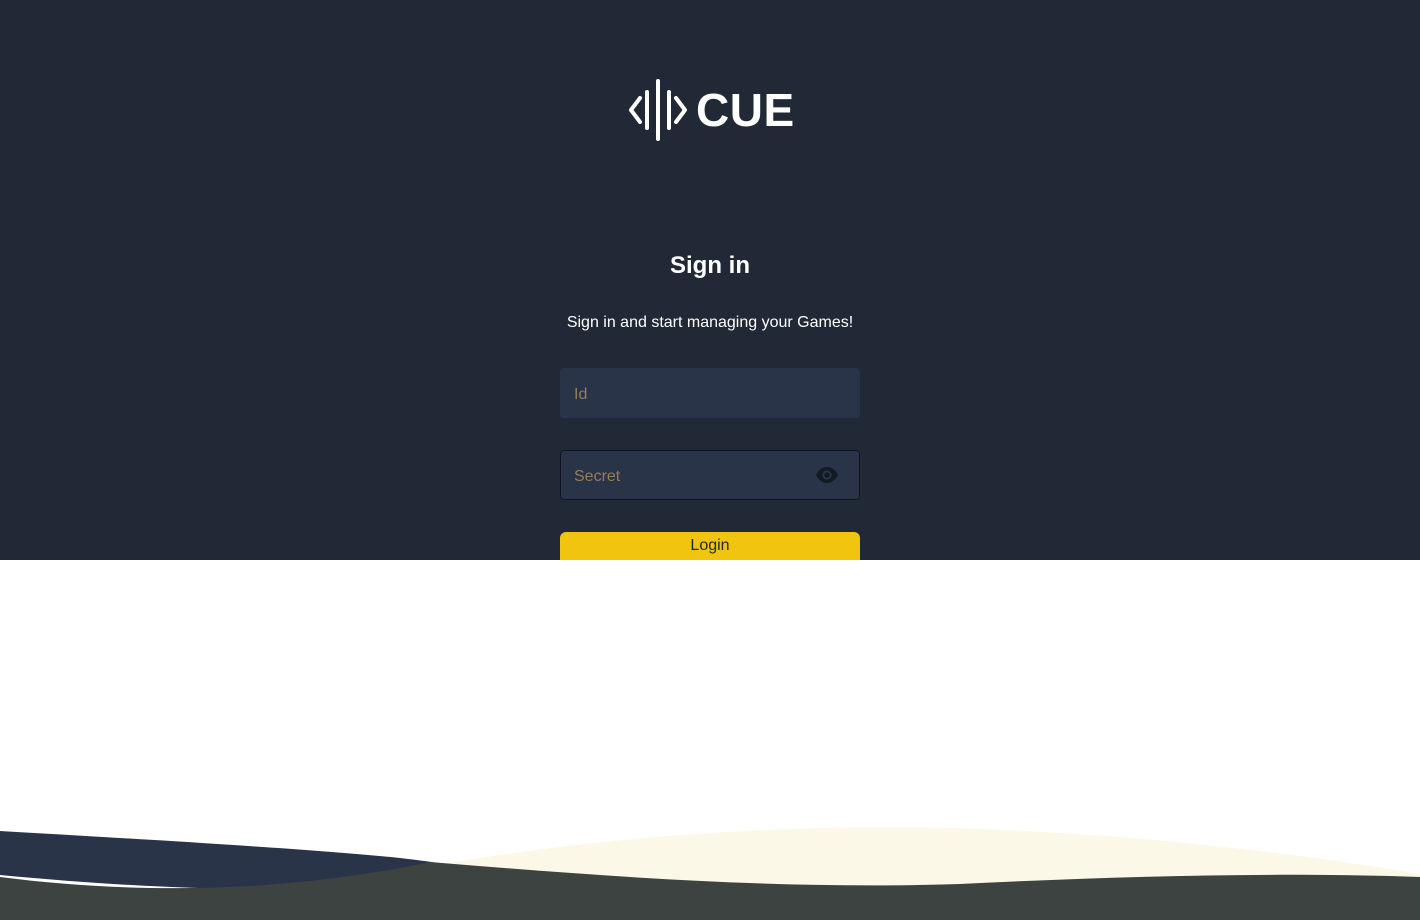 The width and height of the screenshot is (1420, 920). I want to click on eye-icon, so click(827, 475).